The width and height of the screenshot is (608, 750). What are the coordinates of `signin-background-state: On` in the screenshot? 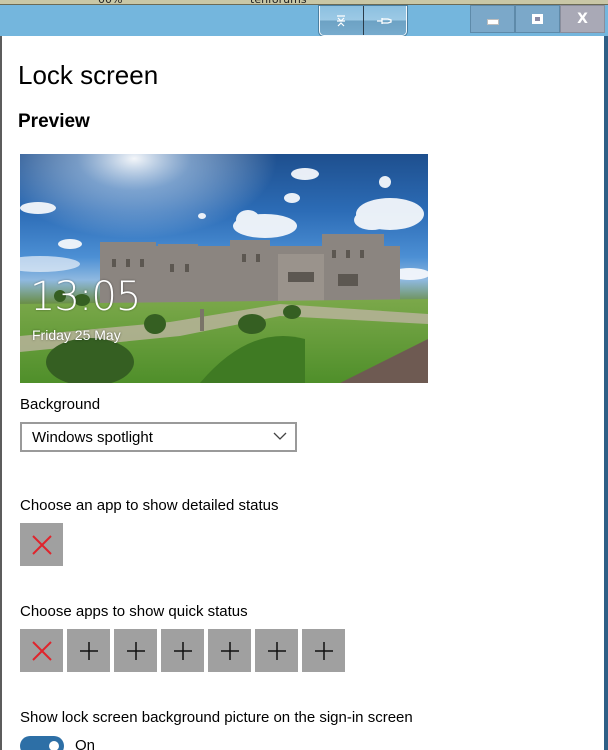 It's located at (85, 743).